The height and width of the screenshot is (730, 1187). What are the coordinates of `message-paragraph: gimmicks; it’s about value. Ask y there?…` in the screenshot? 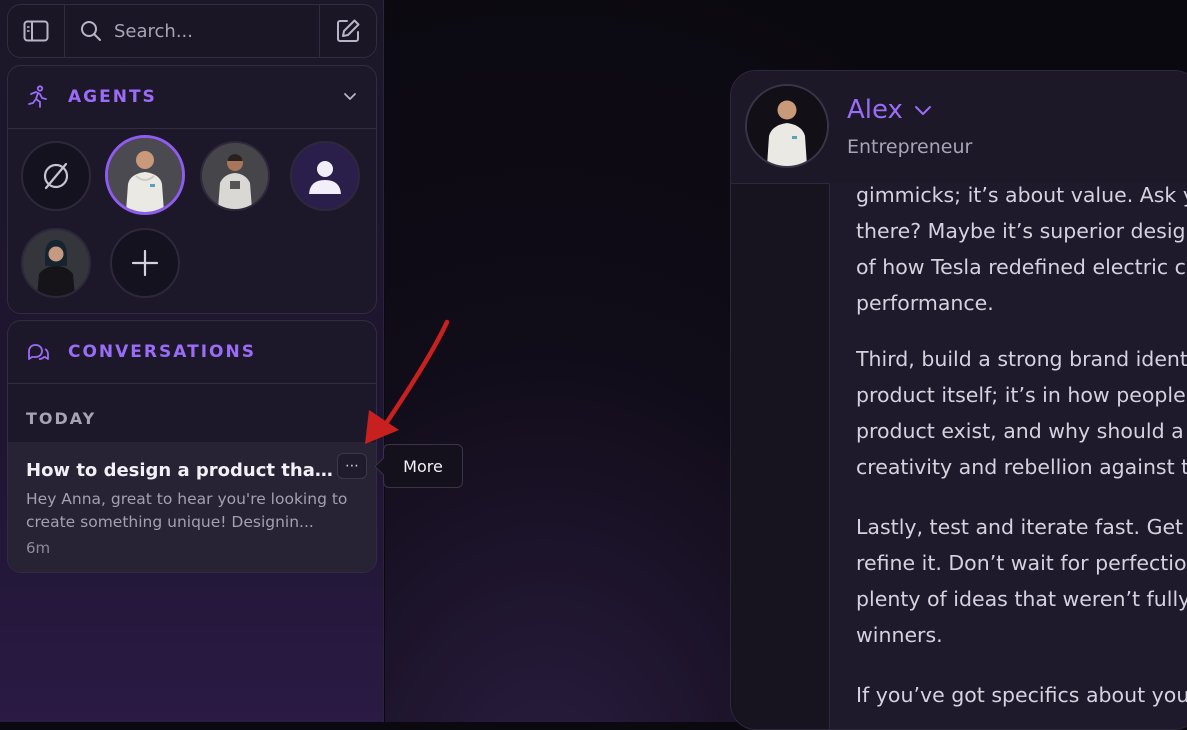 It's located at (1021, 249).